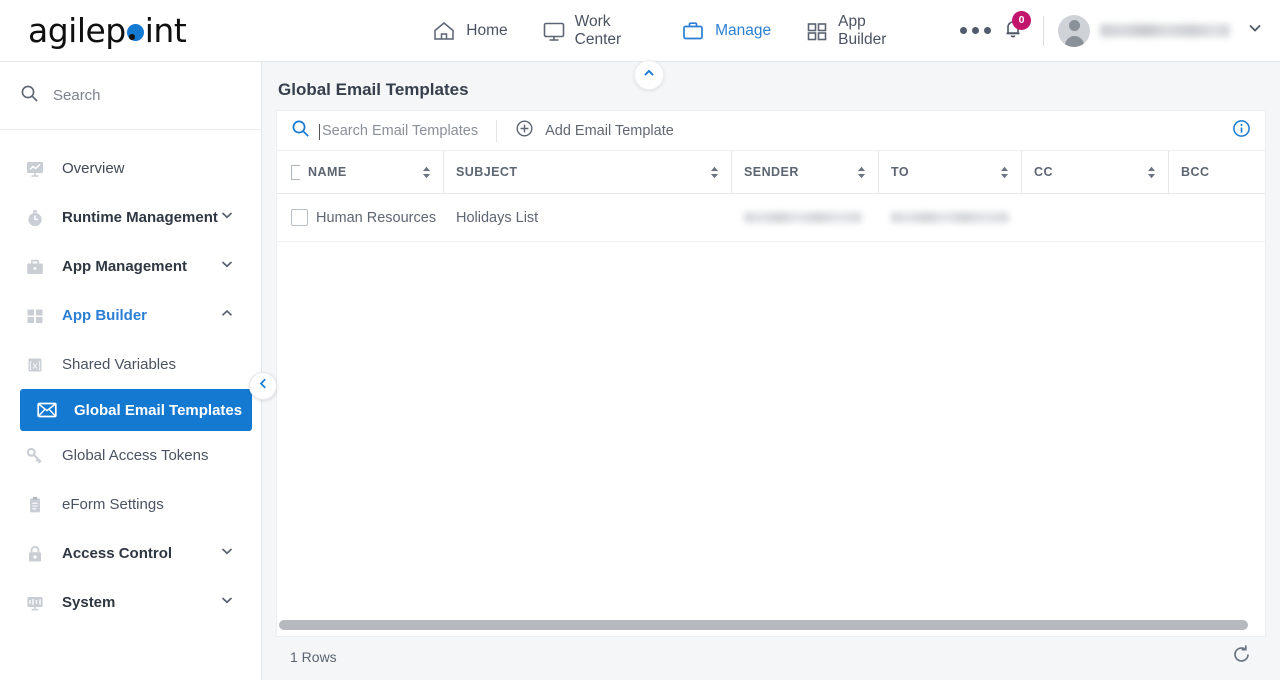 Image resolution: width=1280 pixels, height=680 pixels. What do you see at coordinates (360, 172) in the screenshot?
I see `grid-header-name: NAME` at bounding box center [360, 172].